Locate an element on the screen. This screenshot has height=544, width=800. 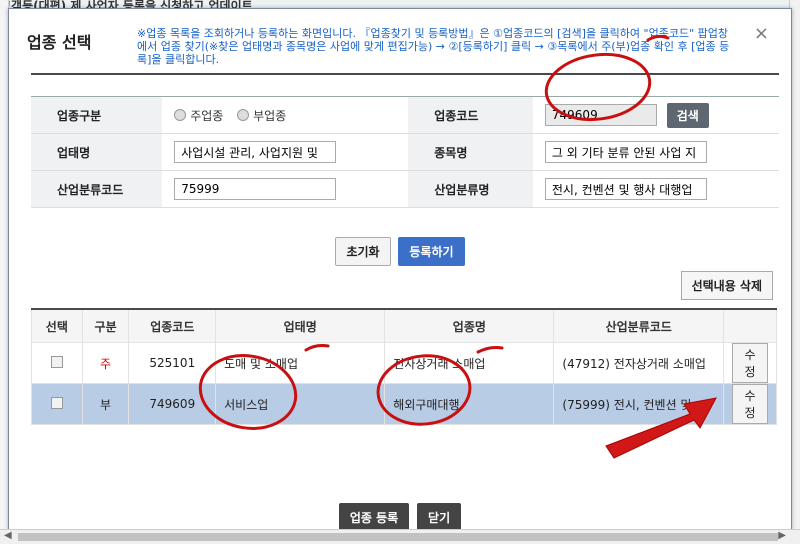
col-industry: 산업분류코드 is located at coordinates (639, 325).